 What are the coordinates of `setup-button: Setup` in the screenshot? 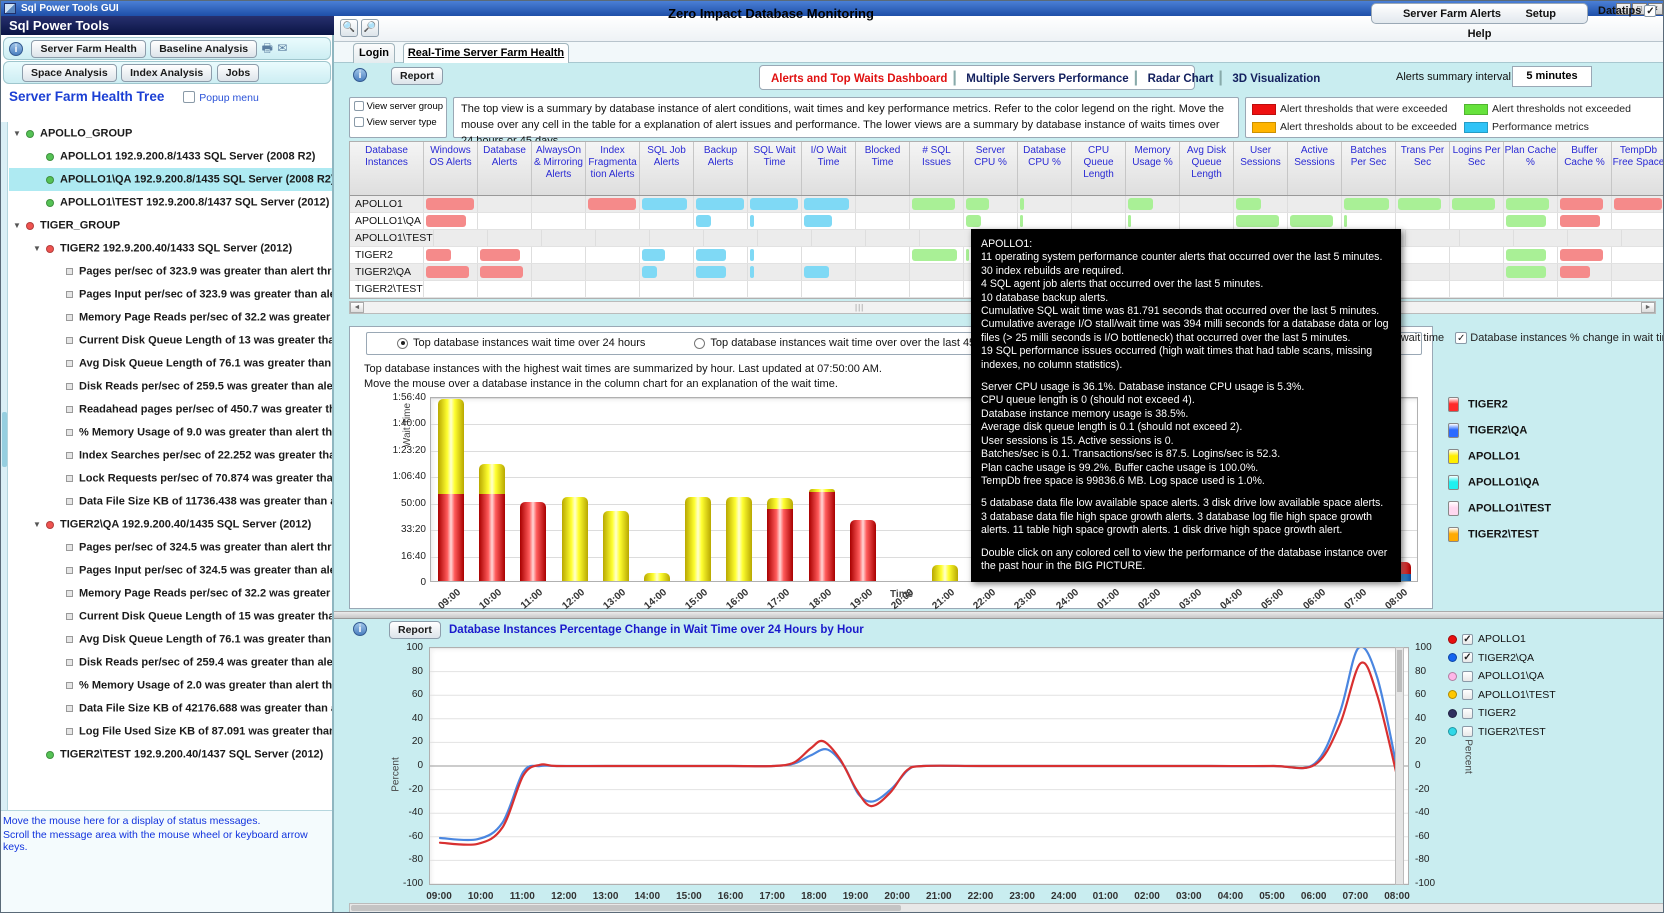 It's located at (1540, 14).